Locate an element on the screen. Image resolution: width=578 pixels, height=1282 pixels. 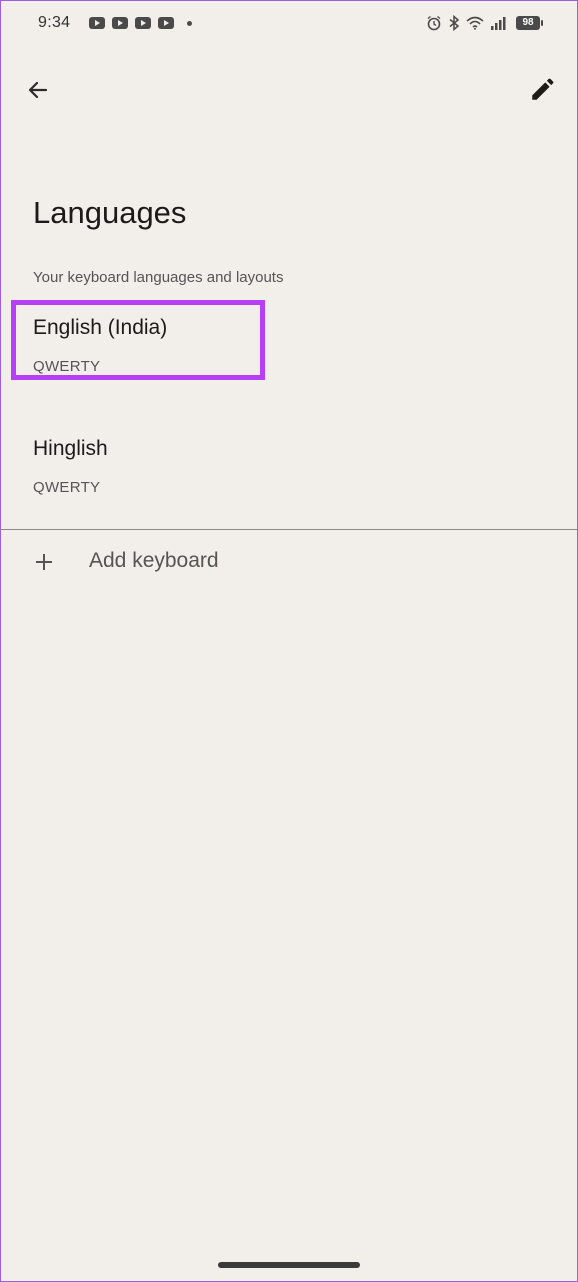
add-keyboard-label: Add keyboard is located at coordinates (154, 560).